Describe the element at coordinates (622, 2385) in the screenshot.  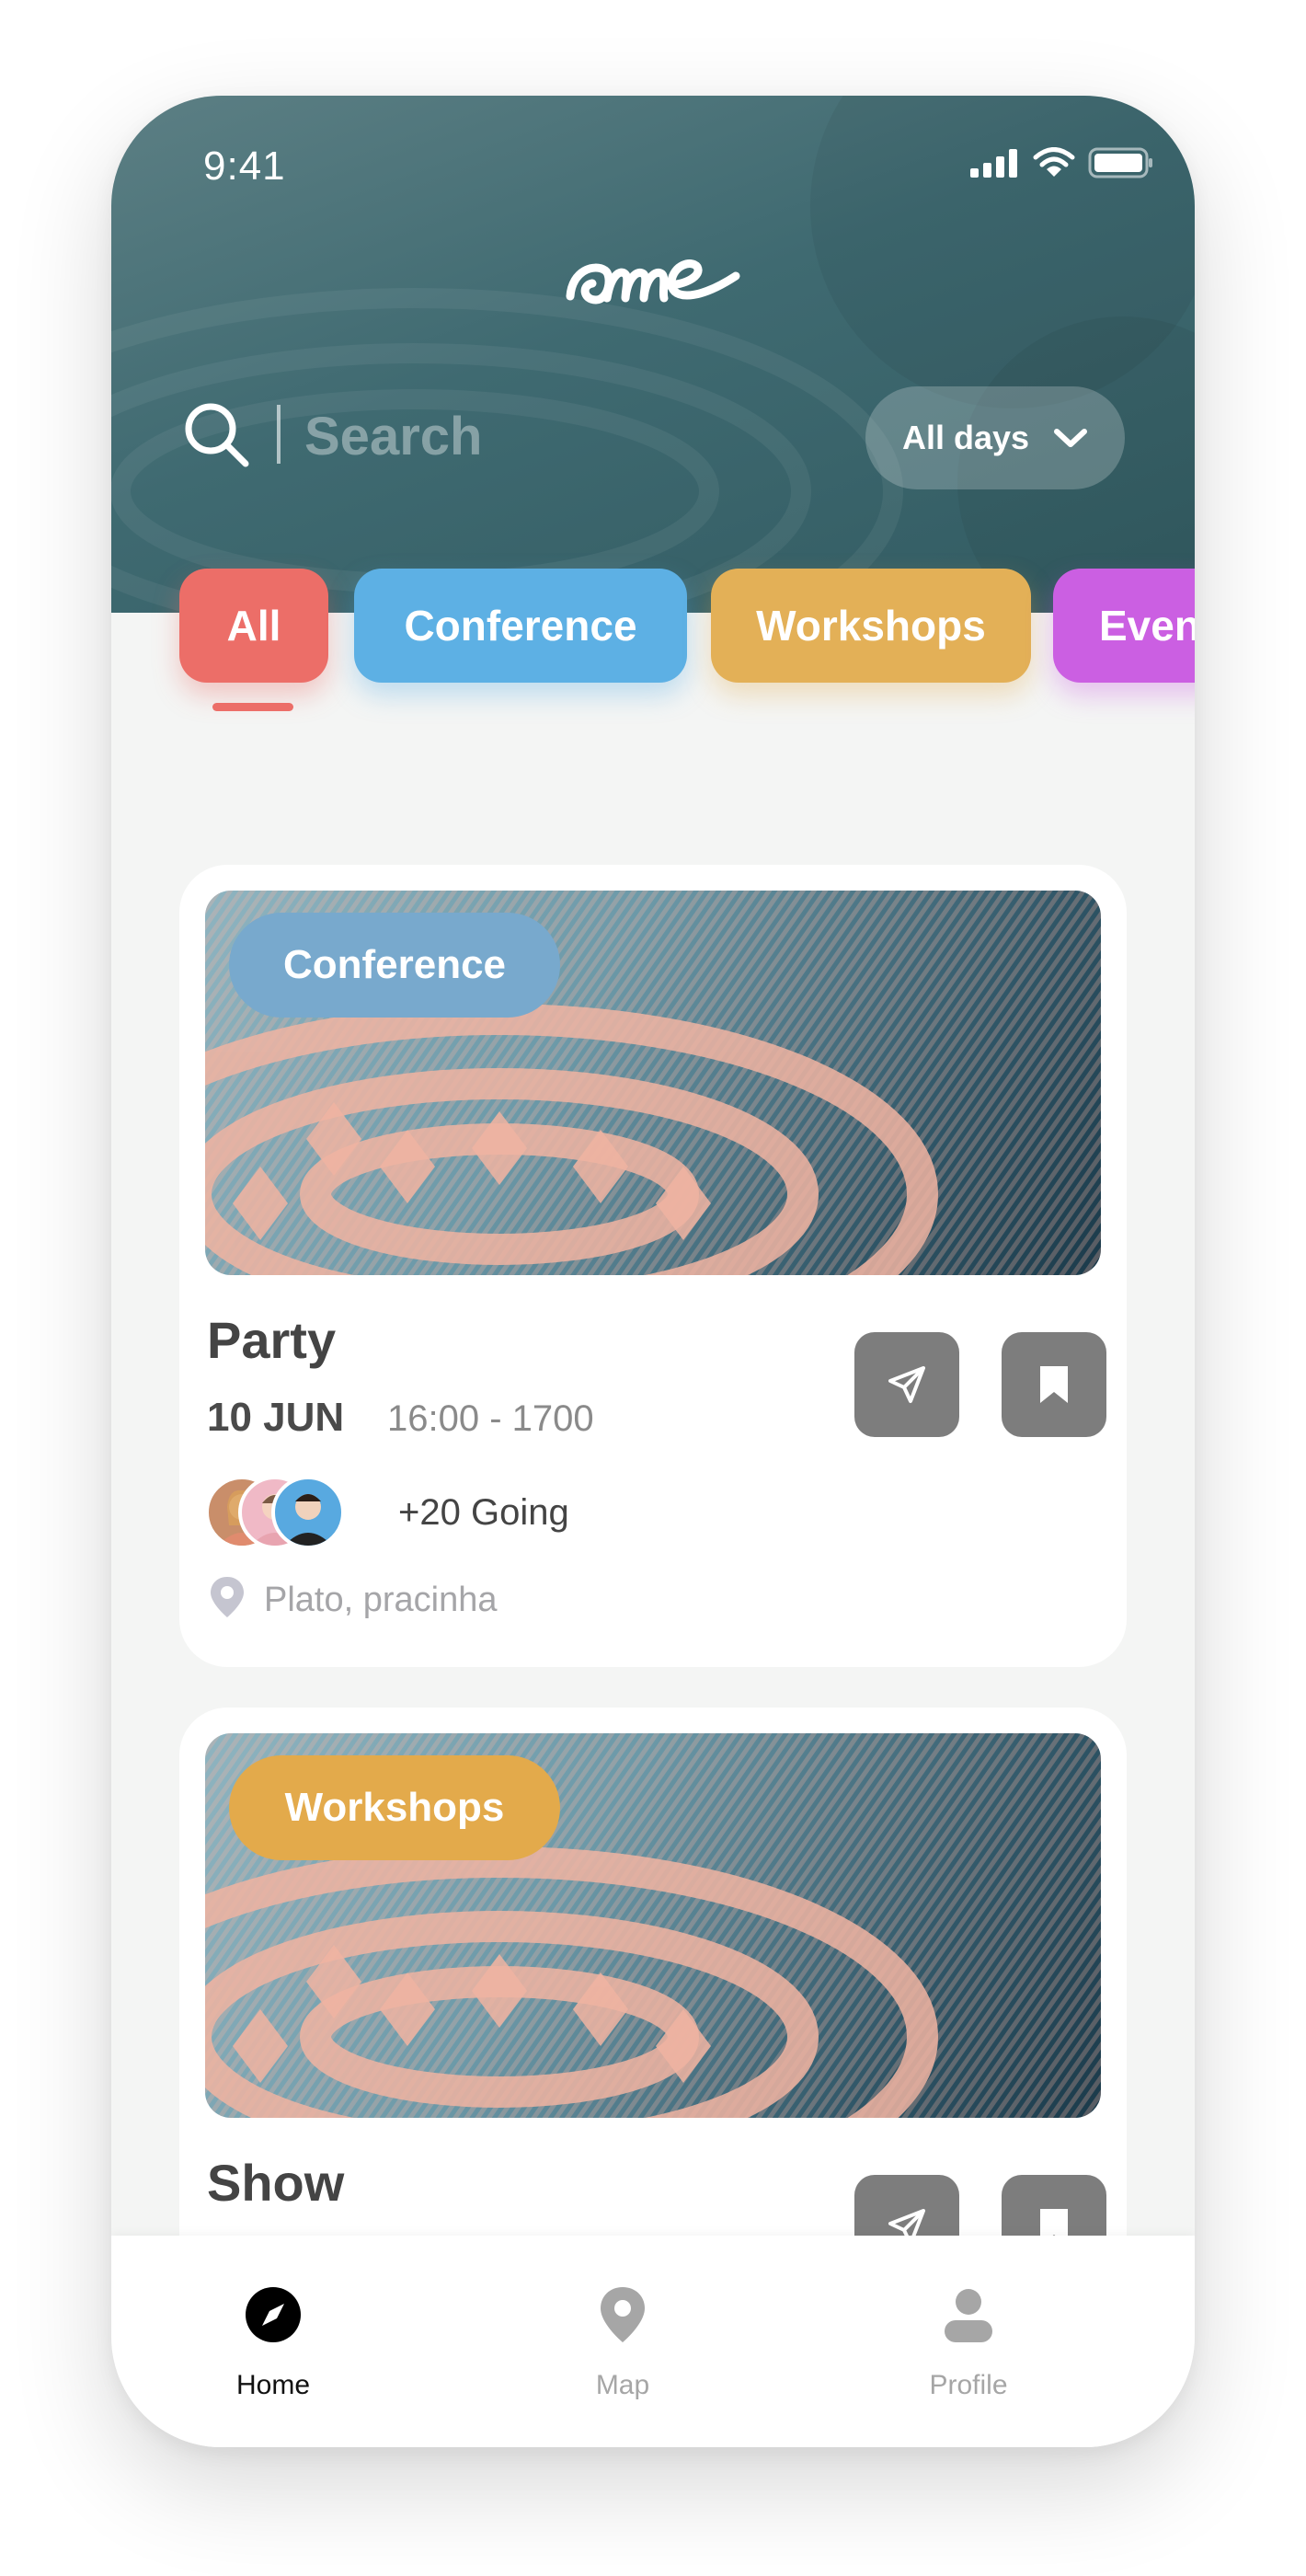
I see `nav-label: Map` at that location.